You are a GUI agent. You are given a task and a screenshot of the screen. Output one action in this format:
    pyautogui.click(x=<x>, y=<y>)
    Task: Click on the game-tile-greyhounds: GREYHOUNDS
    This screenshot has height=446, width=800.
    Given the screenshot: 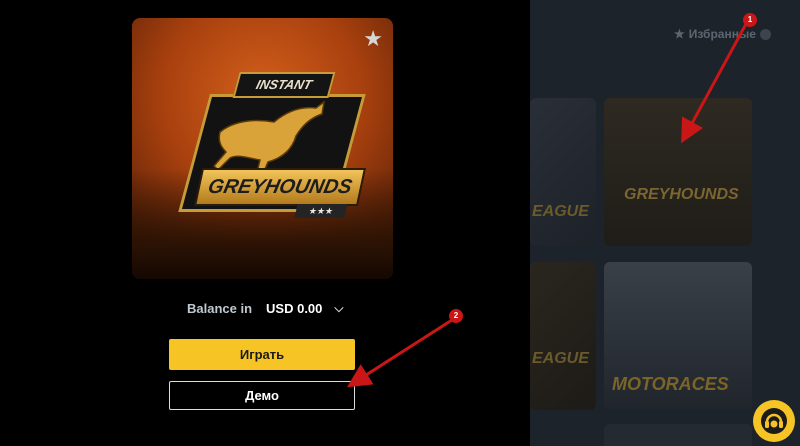 What is the action you would take?
    pyautogui.click(x=678, y=172)
    